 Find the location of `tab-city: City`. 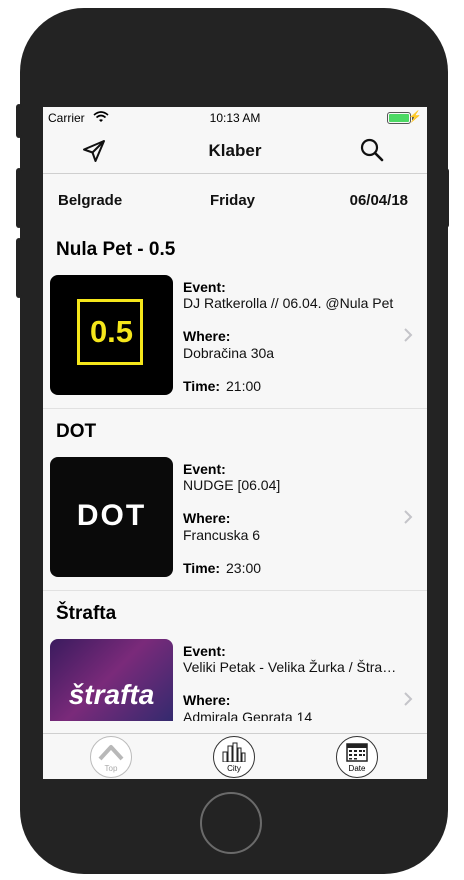

tab-city: City is located at coordinates (234, 757).